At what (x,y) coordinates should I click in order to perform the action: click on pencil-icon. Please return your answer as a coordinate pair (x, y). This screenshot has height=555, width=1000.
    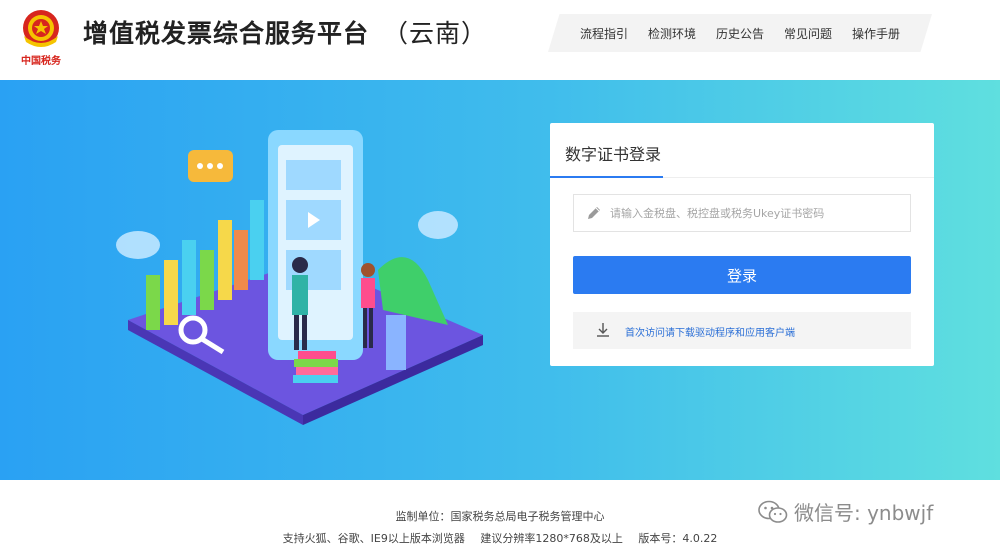
    Looking at the image, I should click on (594, 213).